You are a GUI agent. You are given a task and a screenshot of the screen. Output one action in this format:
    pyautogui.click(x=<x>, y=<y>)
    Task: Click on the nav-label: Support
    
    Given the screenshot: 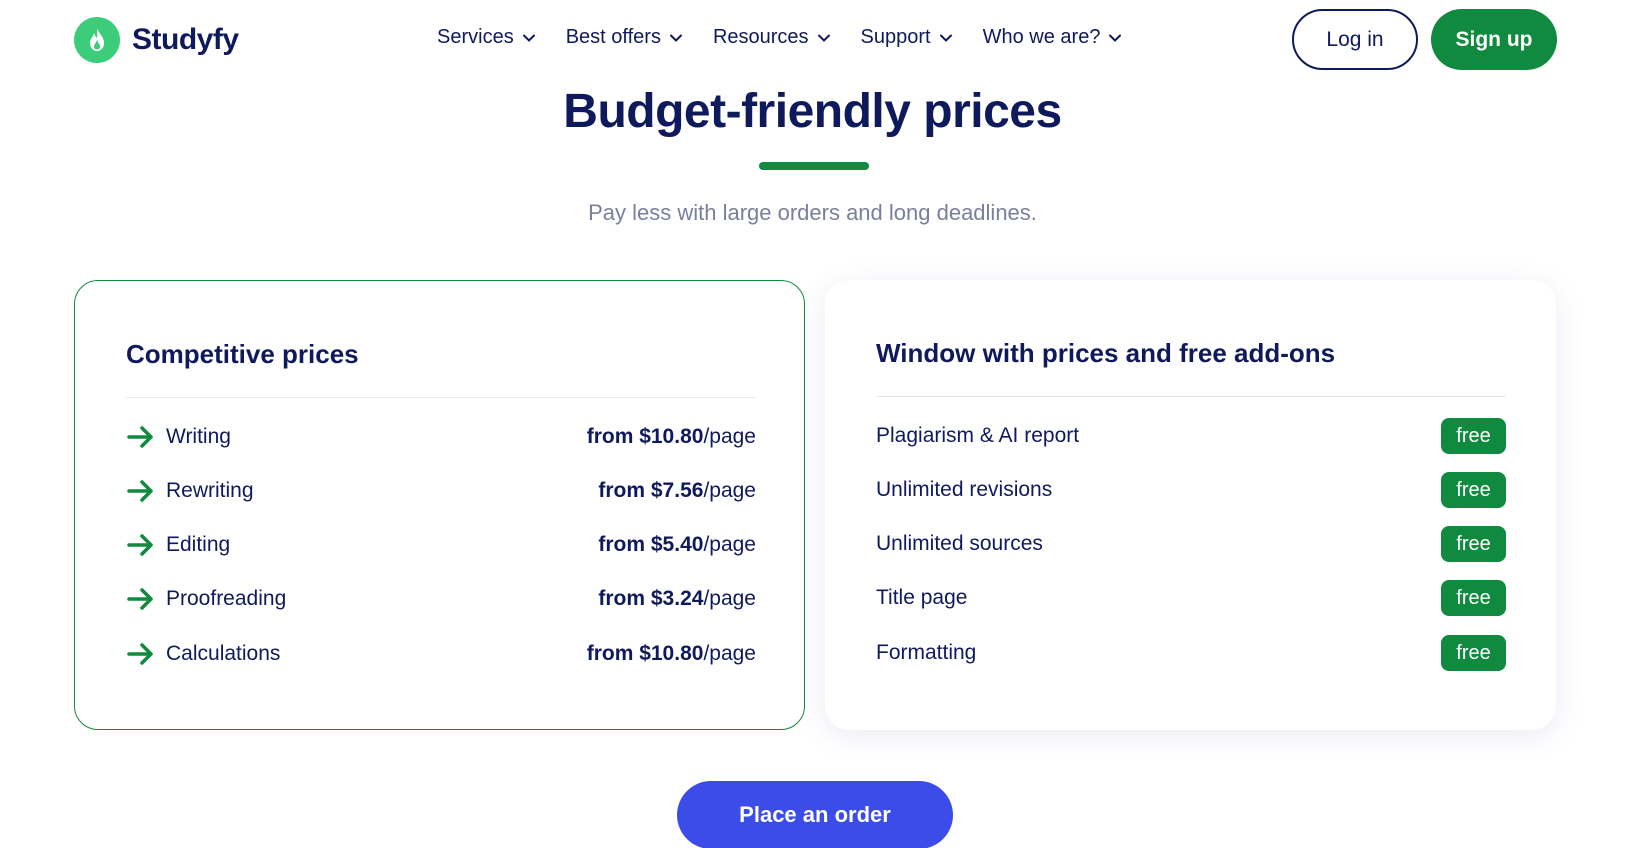 What is the action you would take?
    pyautogui.click(x=895, y=37)
    